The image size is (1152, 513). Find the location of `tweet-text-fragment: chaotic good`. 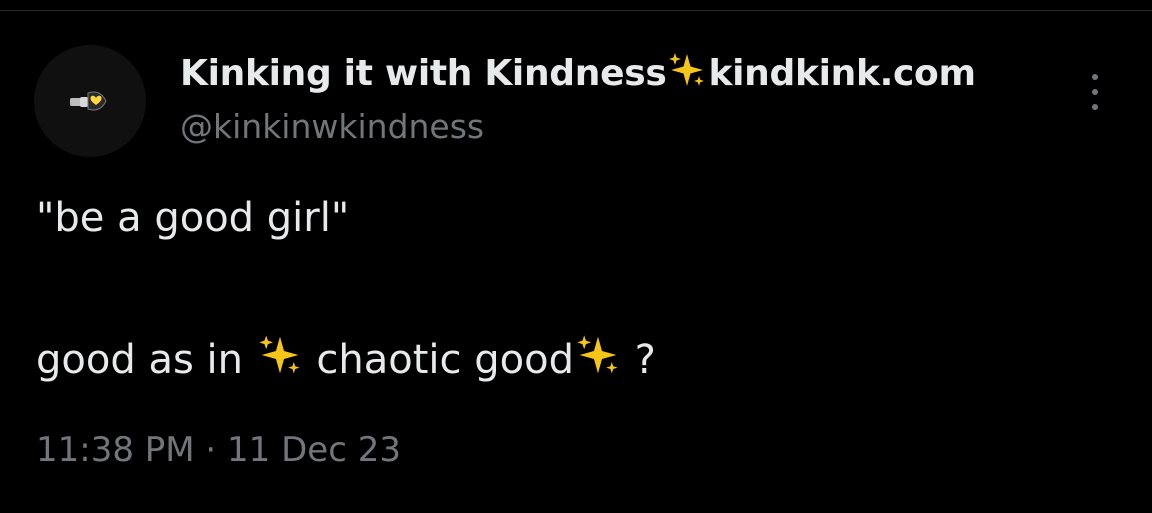

tweet-text-fragment: chaotic good is located at coordinates (438, 360).